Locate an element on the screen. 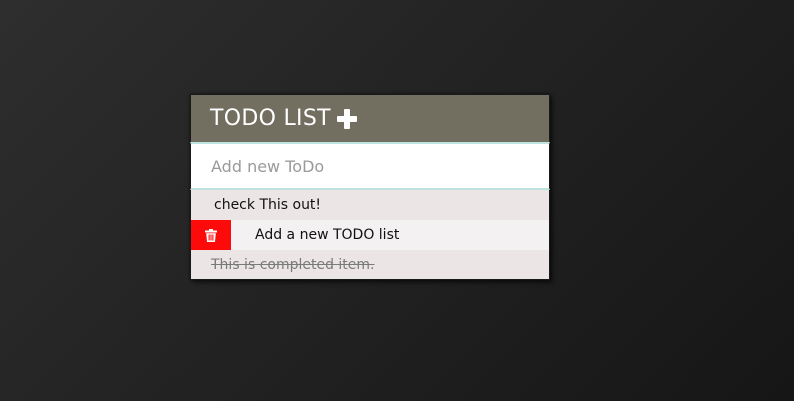  new-todo-input is located at coordinates (370, 166).